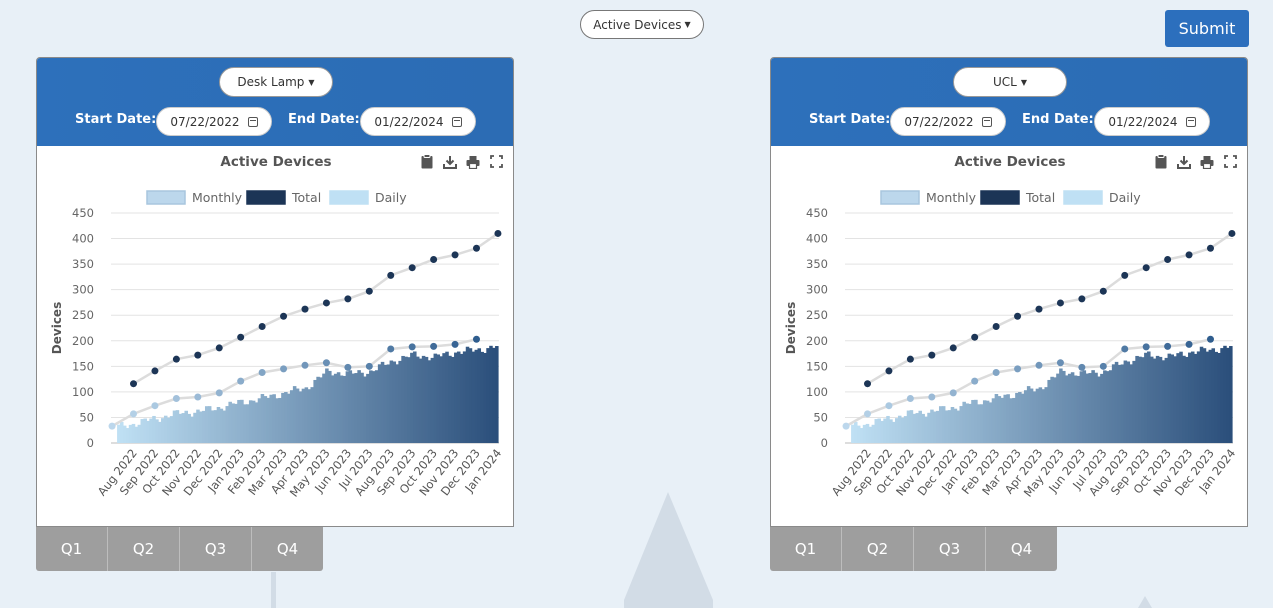 This screenshot has height=608, width=1273. I want to click on device-select: Desk Lamp ▼, so click(276, 82).